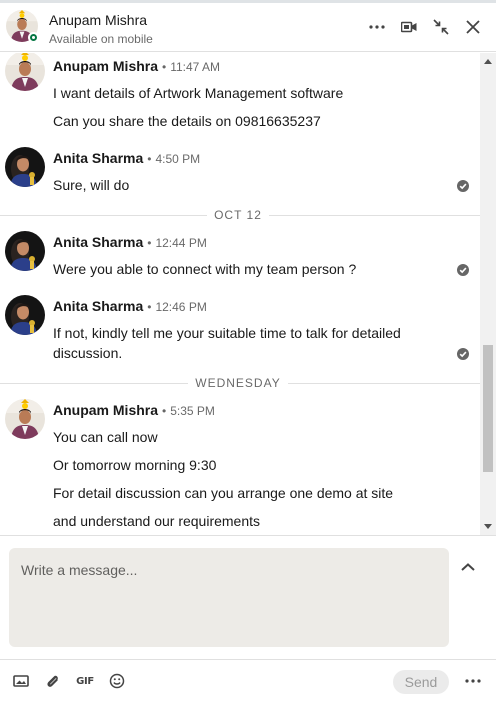 Image resolution: width=496 pixels, height=703 pixels. I want to click on gif-icon: GIF, so click(85, 681).